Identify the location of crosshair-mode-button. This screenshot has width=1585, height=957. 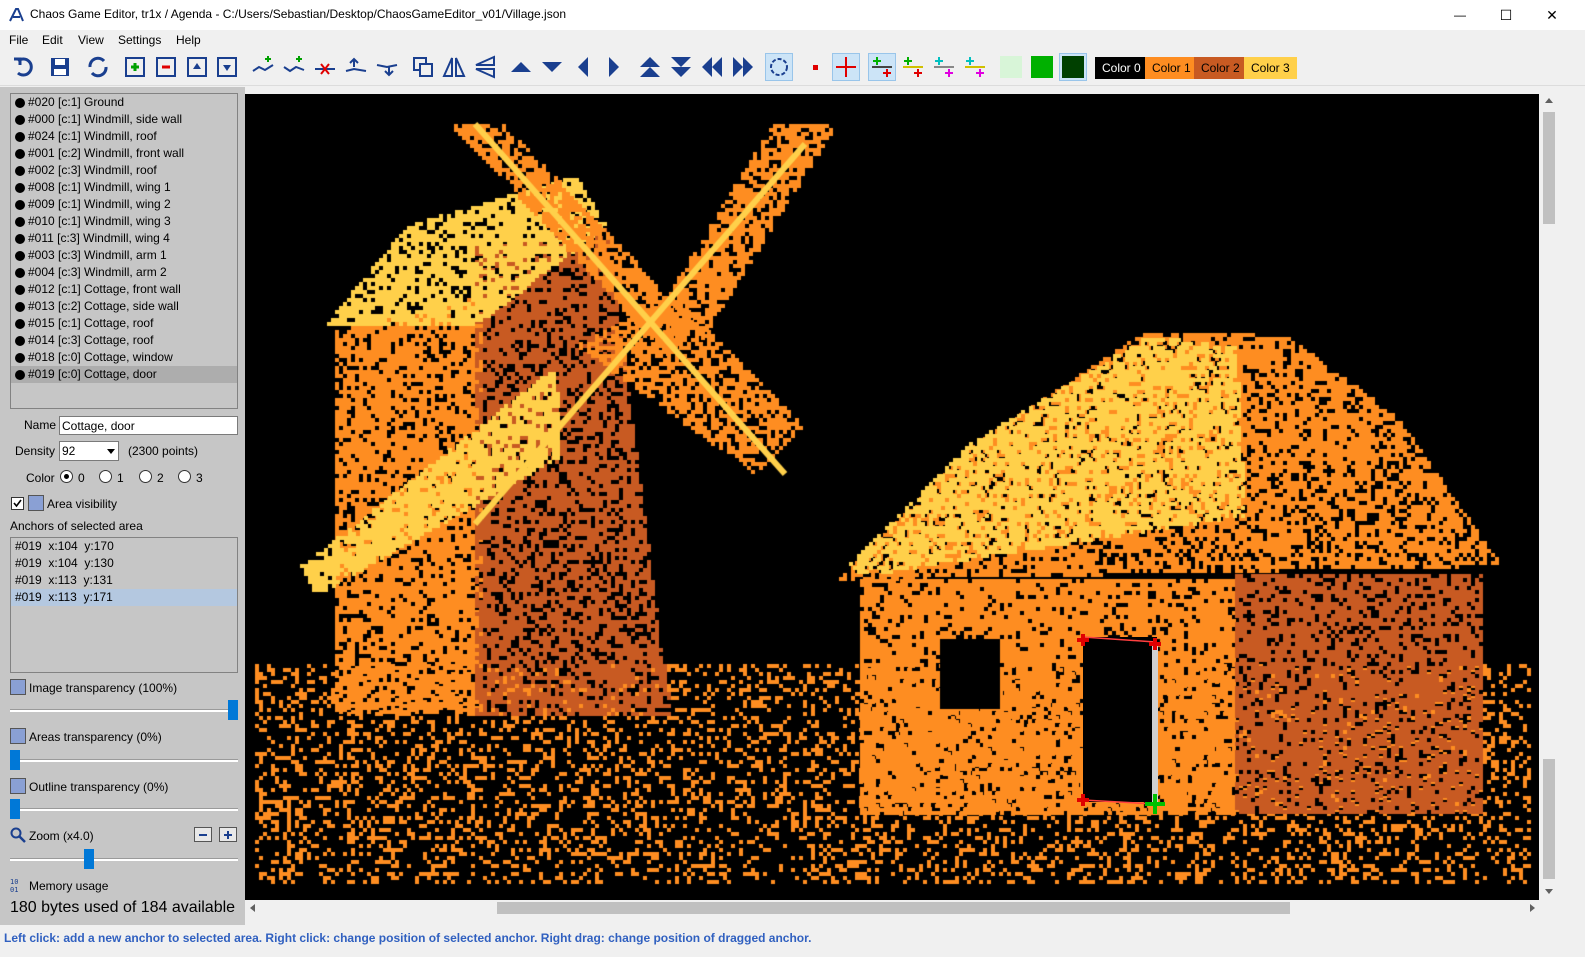
(846, 67).